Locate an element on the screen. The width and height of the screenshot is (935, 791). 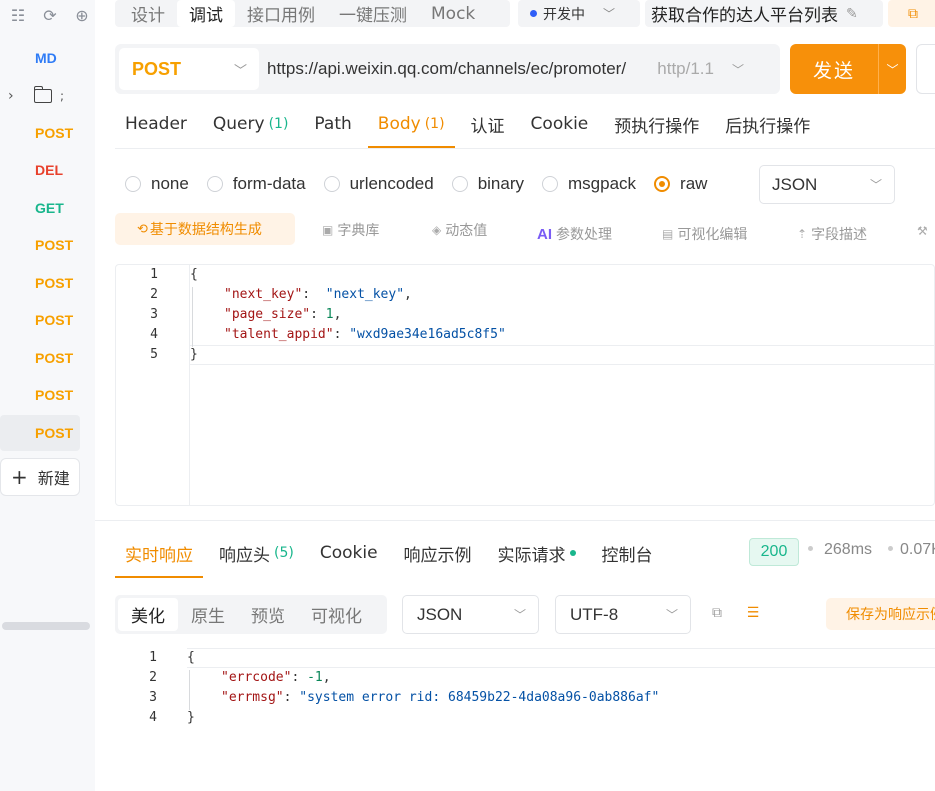
tab-load-test: 一键压测 is located at coordinates (373, 13).